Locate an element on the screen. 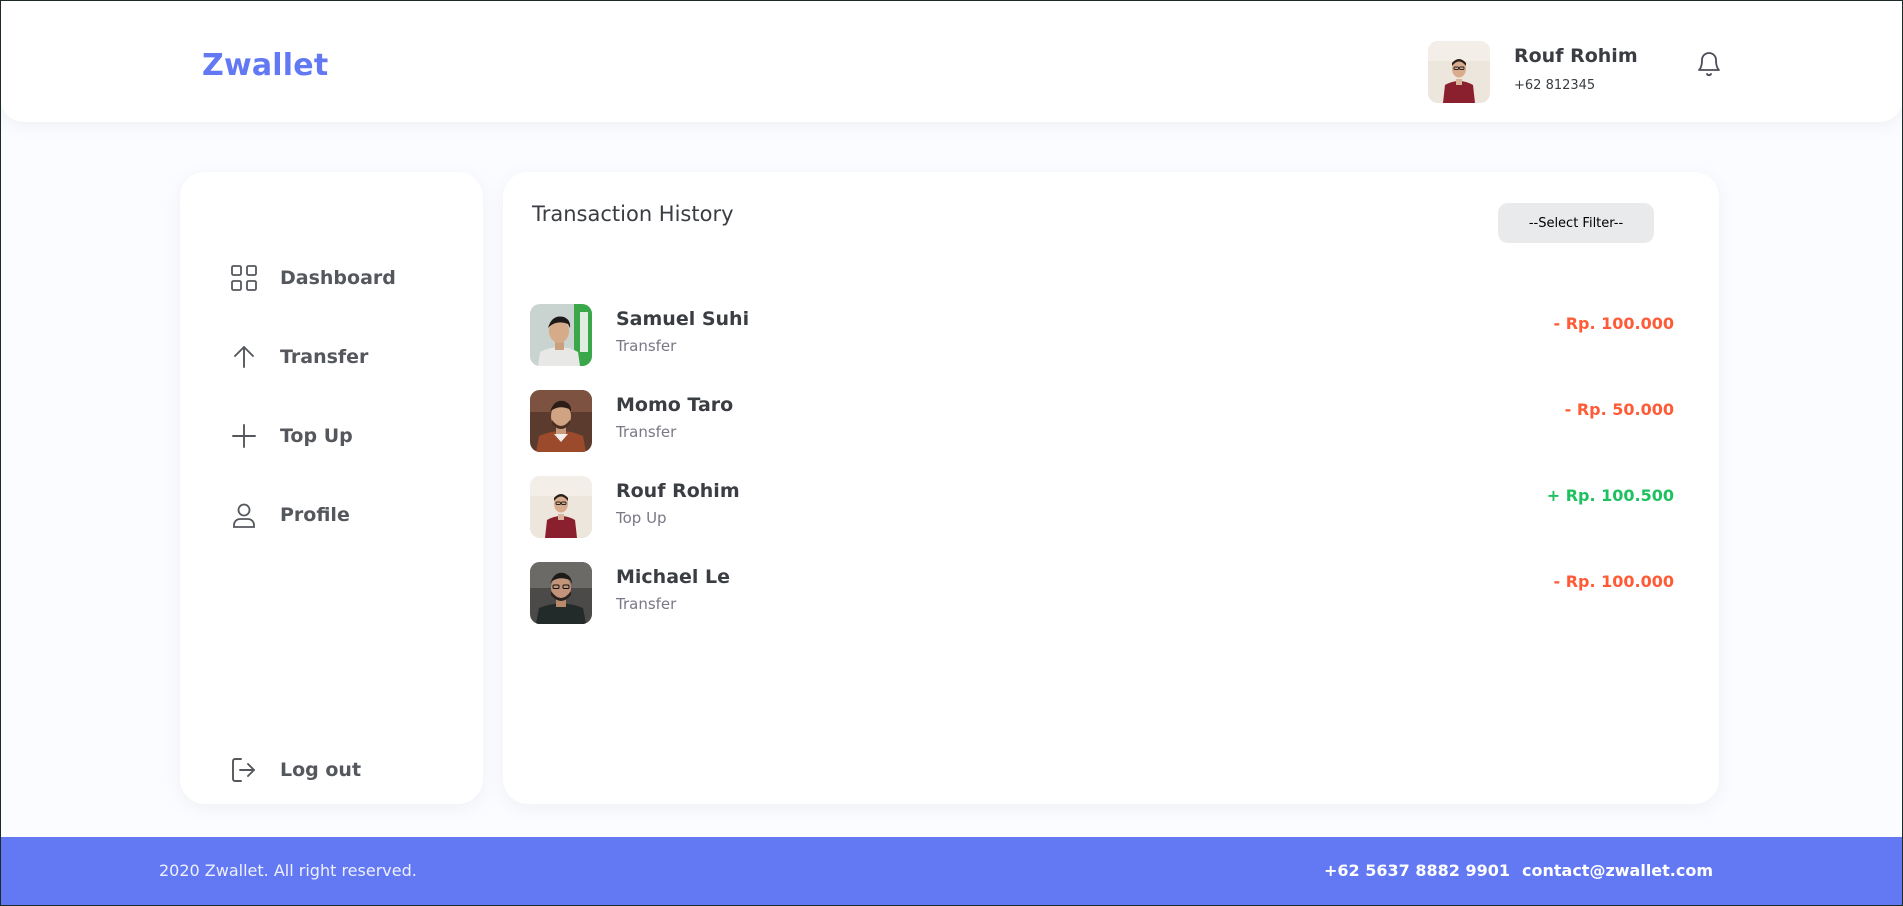 Image resolution: width=1903 pixels, height=906 pixels. transaction-name: Momo Taro is located at coordinates (675, 405).